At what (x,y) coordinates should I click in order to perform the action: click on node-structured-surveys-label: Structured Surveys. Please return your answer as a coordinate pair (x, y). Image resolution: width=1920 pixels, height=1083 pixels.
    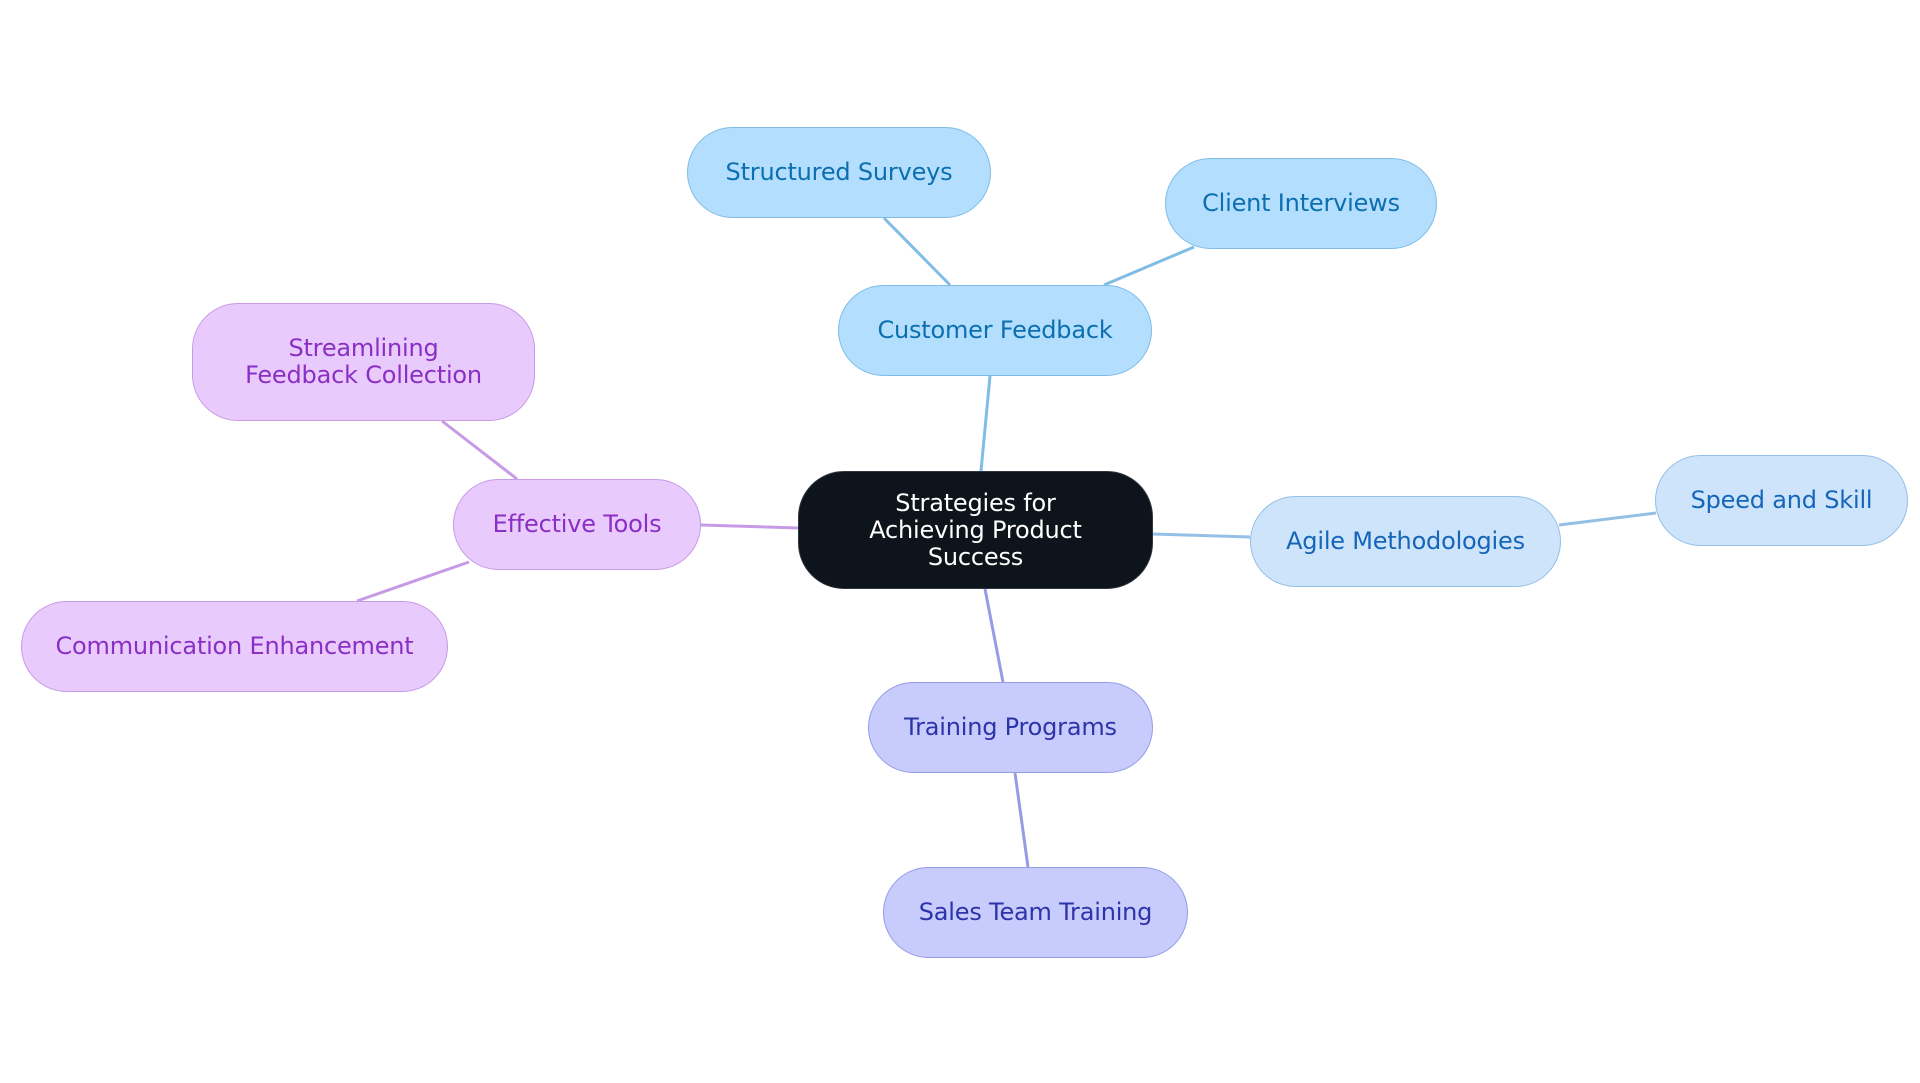
    Looking at the image, I should click on (839, 172).